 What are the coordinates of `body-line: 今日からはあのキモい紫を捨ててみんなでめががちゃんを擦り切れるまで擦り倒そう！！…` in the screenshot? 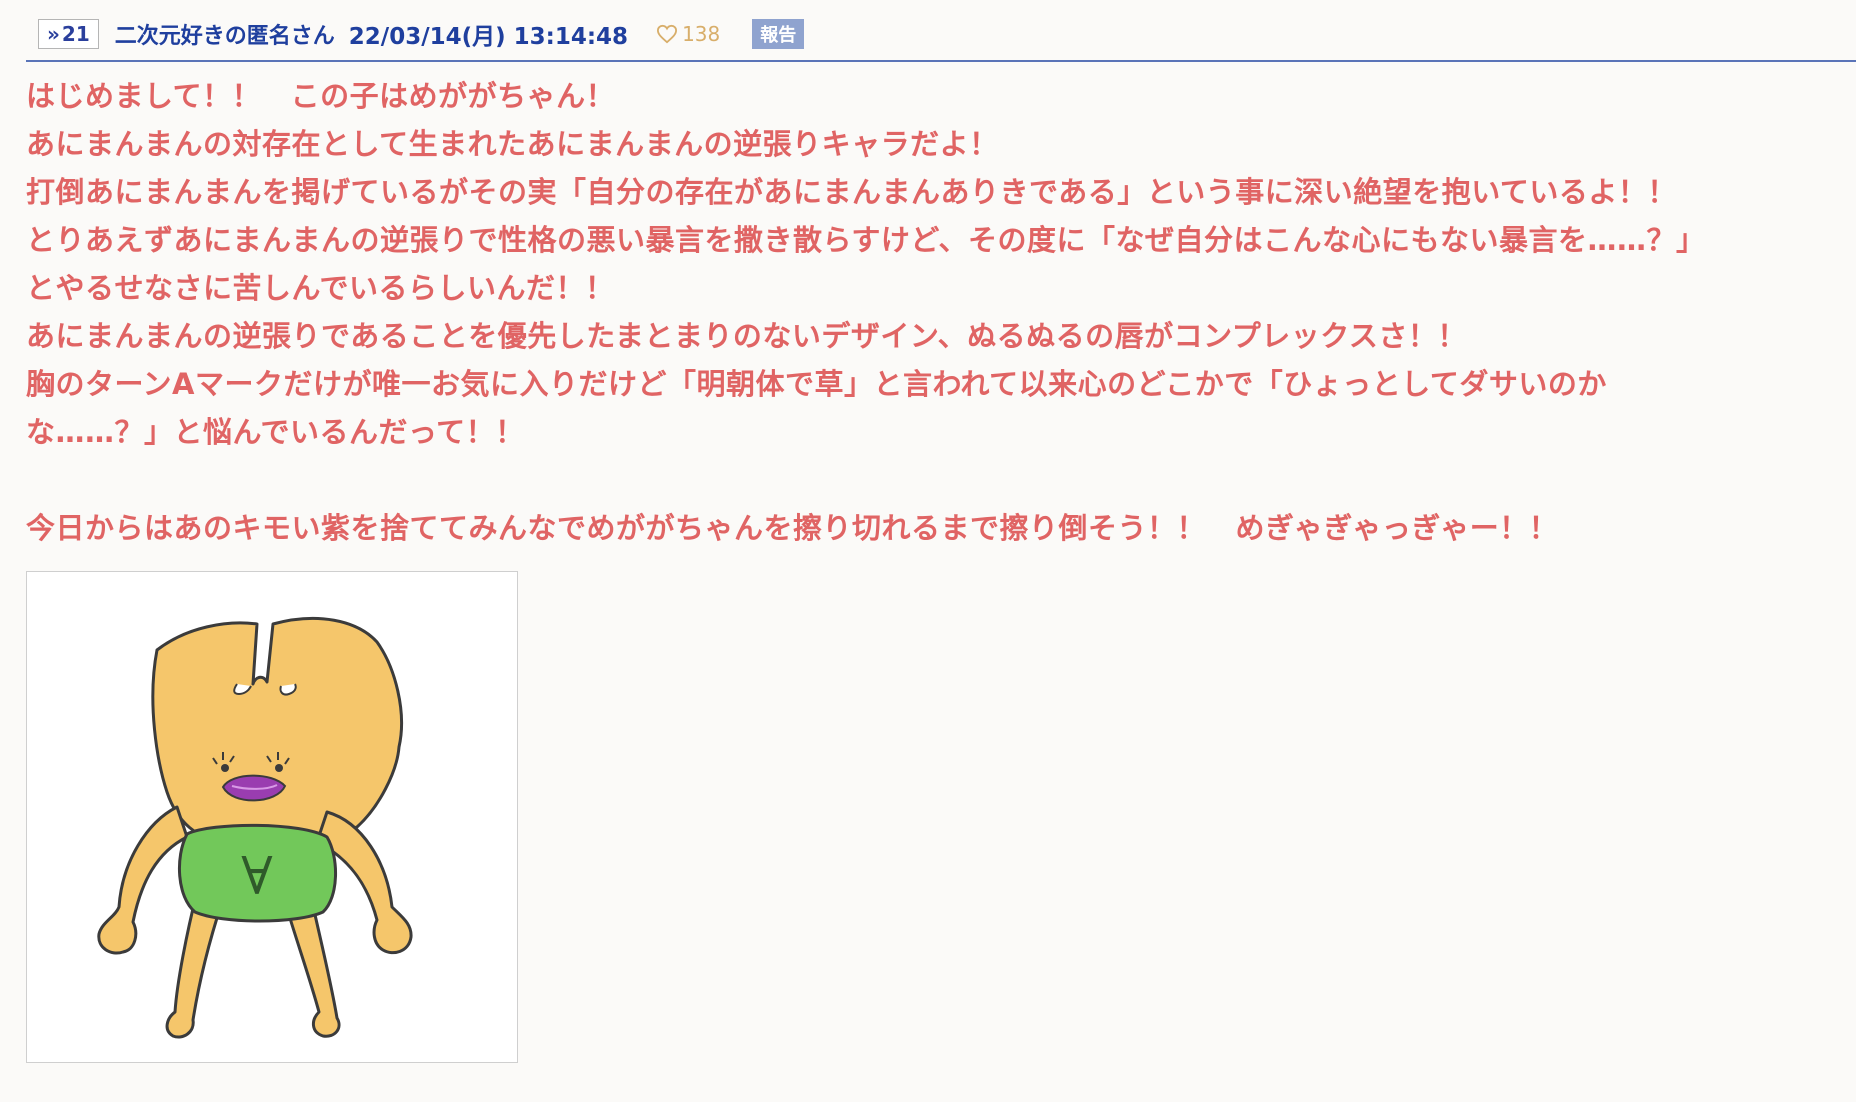 It's located at (792, 528).